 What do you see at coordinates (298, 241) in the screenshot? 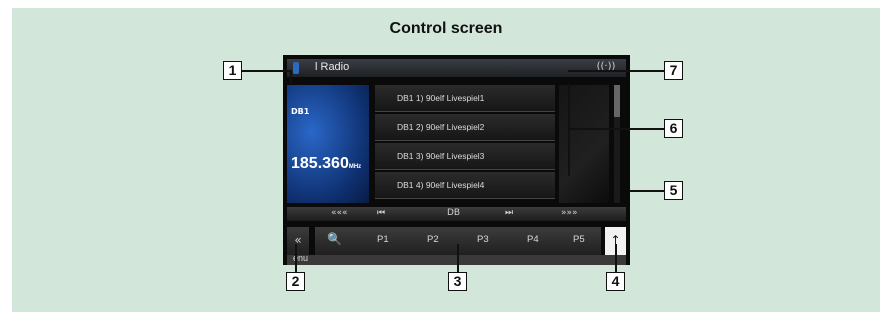
I see `collapse-left-button: «` at bounding box center [298, 241].